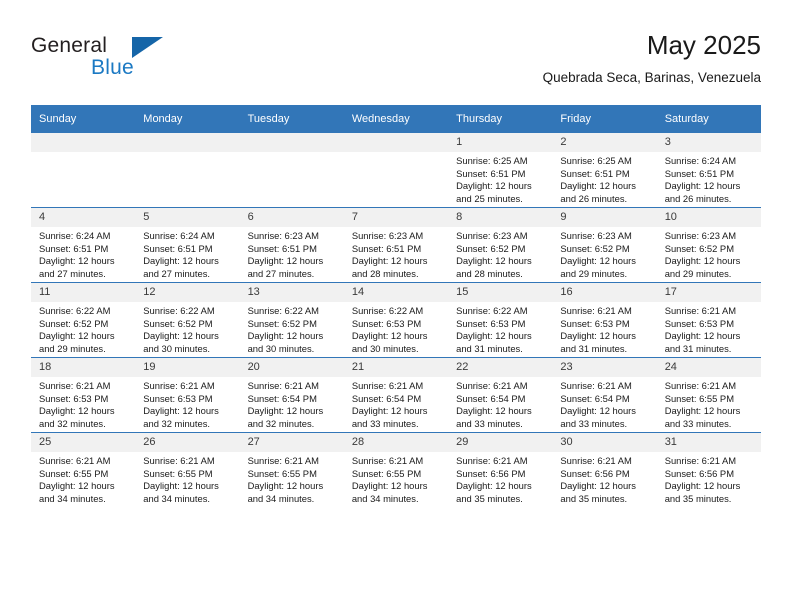 Image resolution: width=792 pixels, height=612 pixels. What do you see at coordinates (396, 119) in the screenshot?
I see `weekday-header-wednesday: Wednesday` at bounding box center [396, 119].